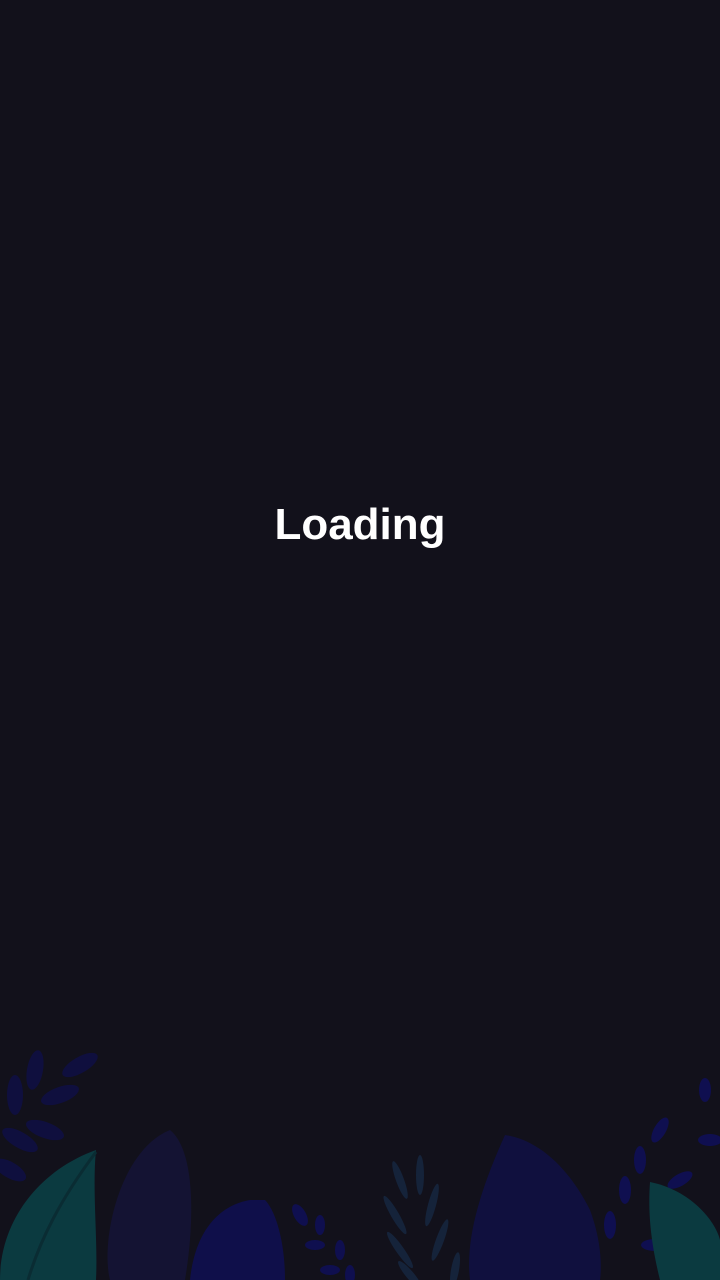 The width and height of the screenshot is (720, 1280). I want to click on fern-center, so click(422, 1217).